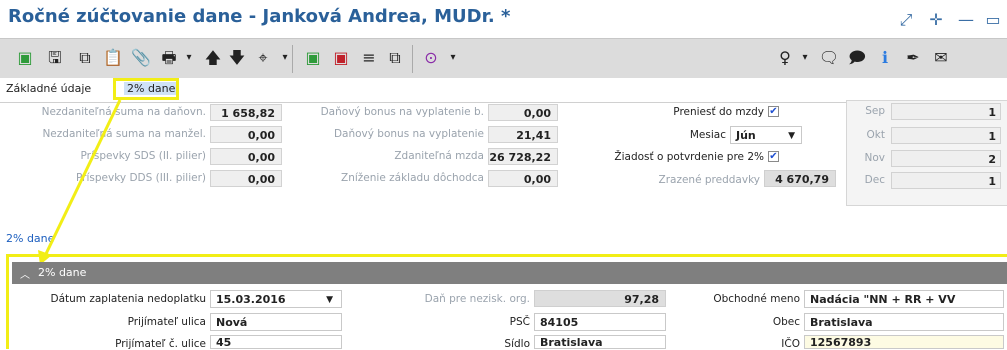 Image resolution: width=1007 pixels, height=350 pixels. I want to click on psc-label: PSČ, so click(519, 322).